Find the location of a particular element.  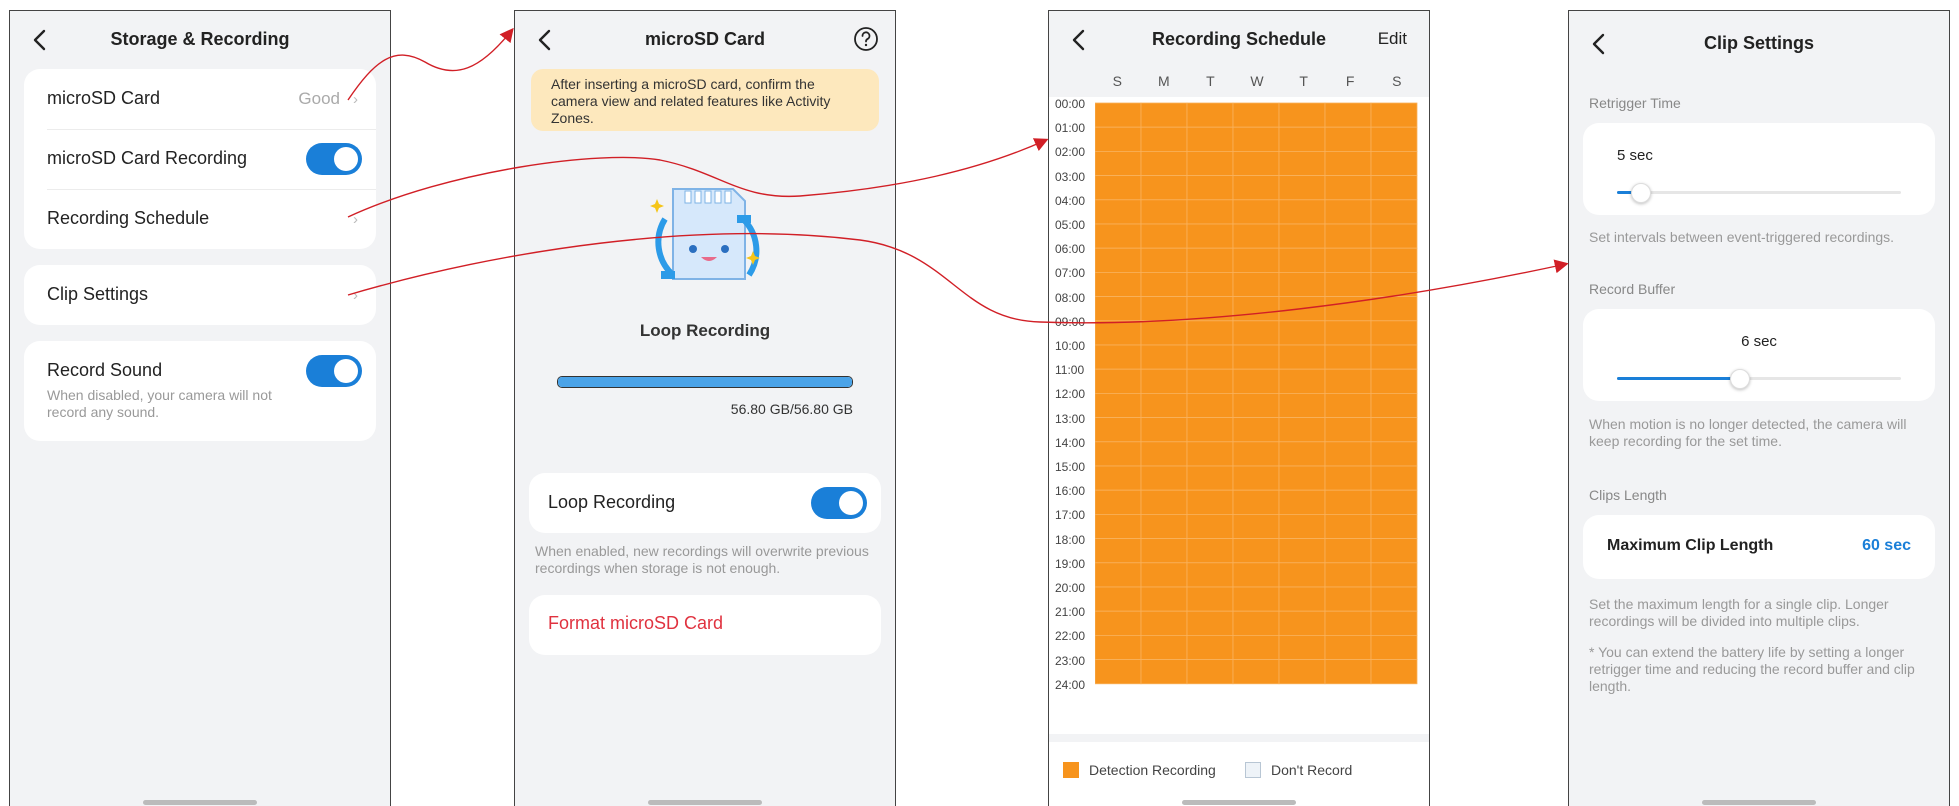

format-card: Format microSD Card is located at coordinates (705, 625).